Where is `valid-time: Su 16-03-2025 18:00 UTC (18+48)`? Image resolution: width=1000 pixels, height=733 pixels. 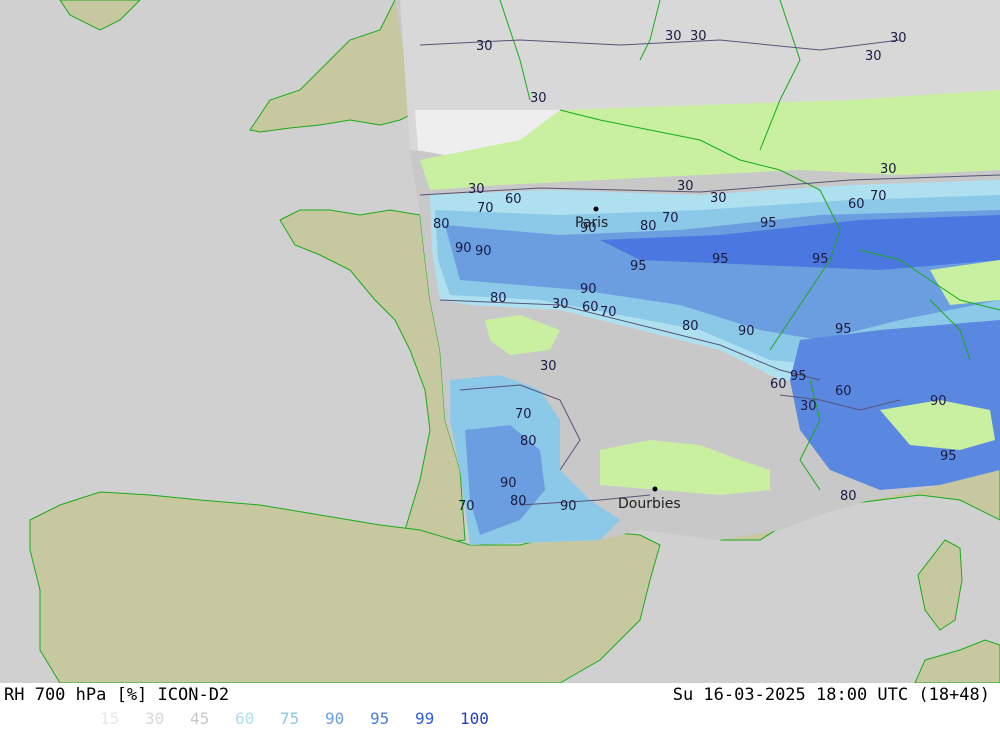
valid-time: Su 16-03-2025 18:00 UTC (18+48) is located at coordinates (831, 695).